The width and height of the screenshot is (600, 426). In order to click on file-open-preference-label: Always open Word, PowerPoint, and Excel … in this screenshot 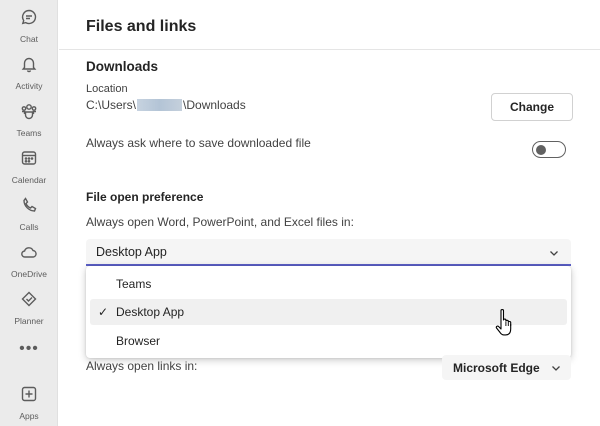, I will do `click(220, 222)`.